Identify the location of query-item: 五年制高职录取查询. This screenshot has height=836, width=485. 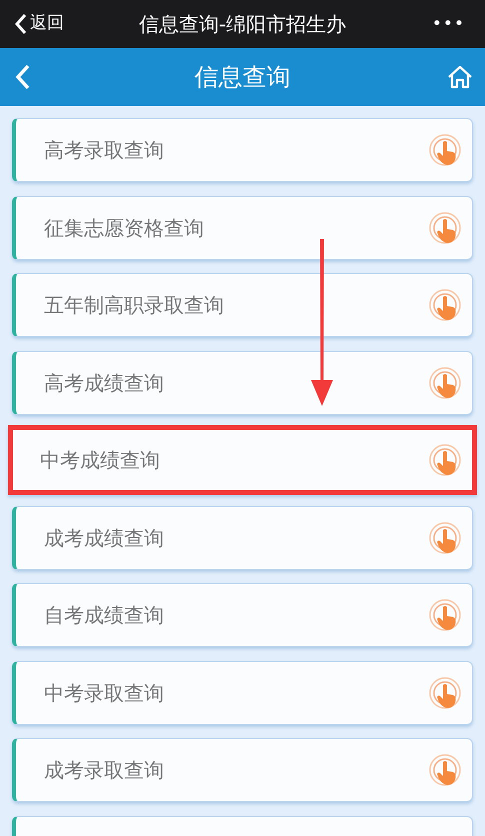
(242, 305).